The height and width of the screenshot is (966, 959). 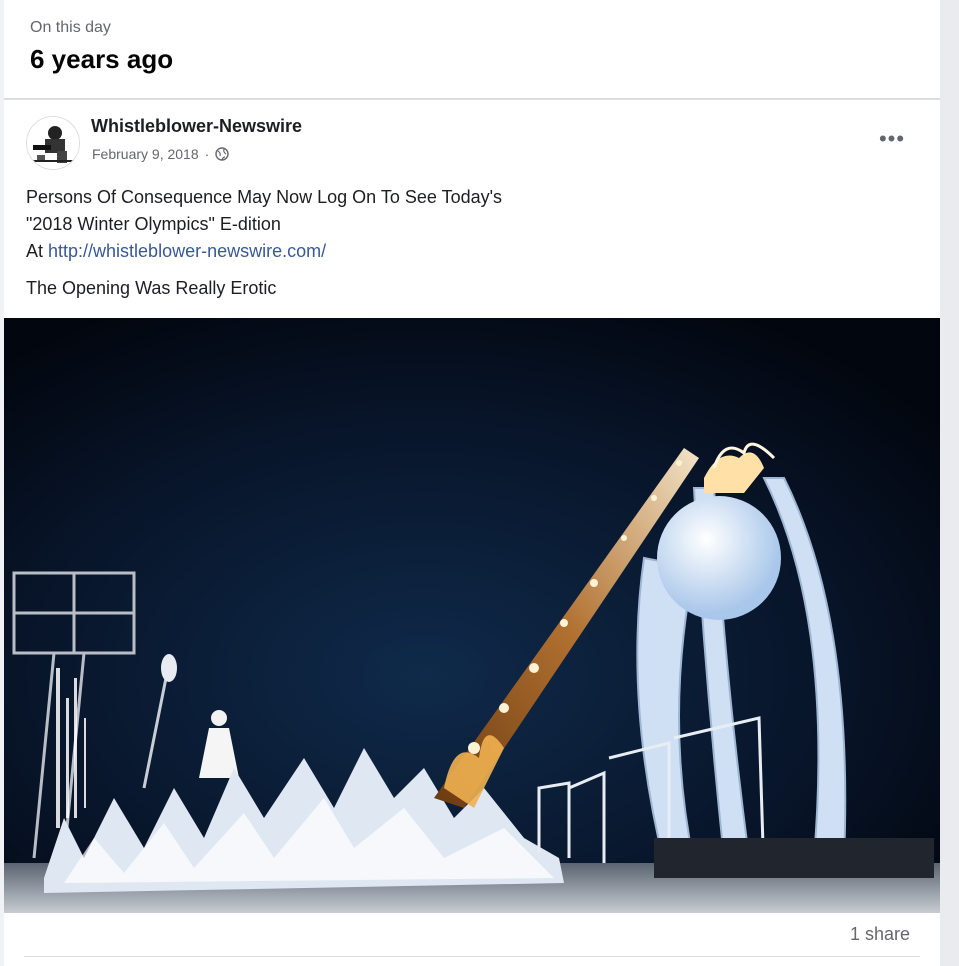 What do you see at coordinates (153, 224) in the screenshot?
I see `post-text-line: "2018 Winter Olympics" E-dition` at bounding box center [153, 224].